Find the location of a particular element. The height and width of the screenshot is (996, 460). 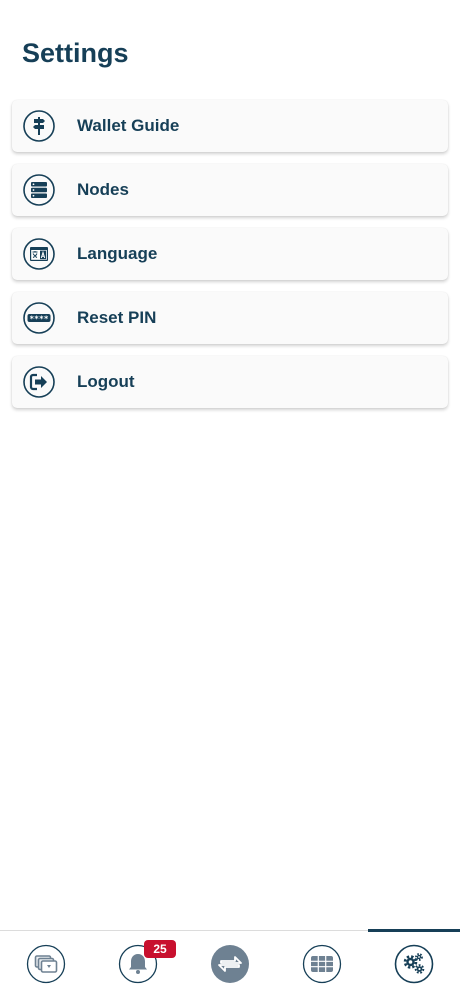

swap-arrows-icon is located at coordinates (230, 966).